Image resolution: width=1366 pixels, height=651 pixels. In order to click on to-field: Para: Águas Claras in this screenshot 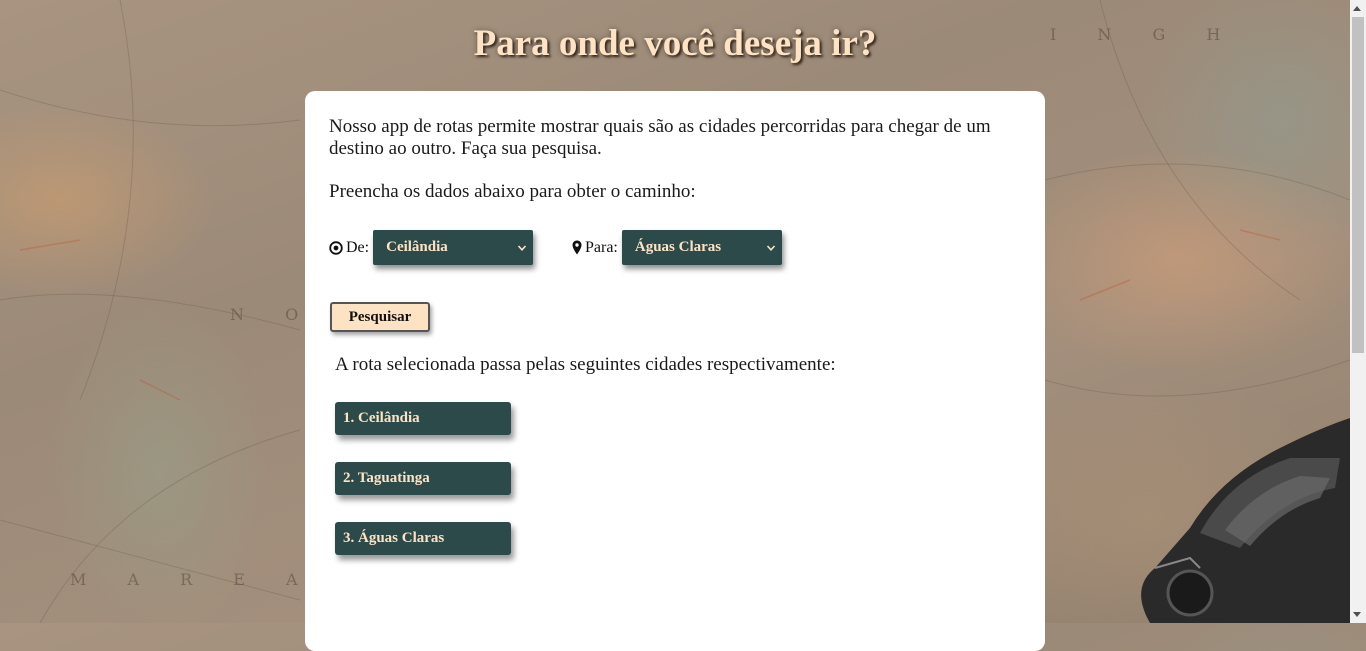, I will do `click(677, 247)`.